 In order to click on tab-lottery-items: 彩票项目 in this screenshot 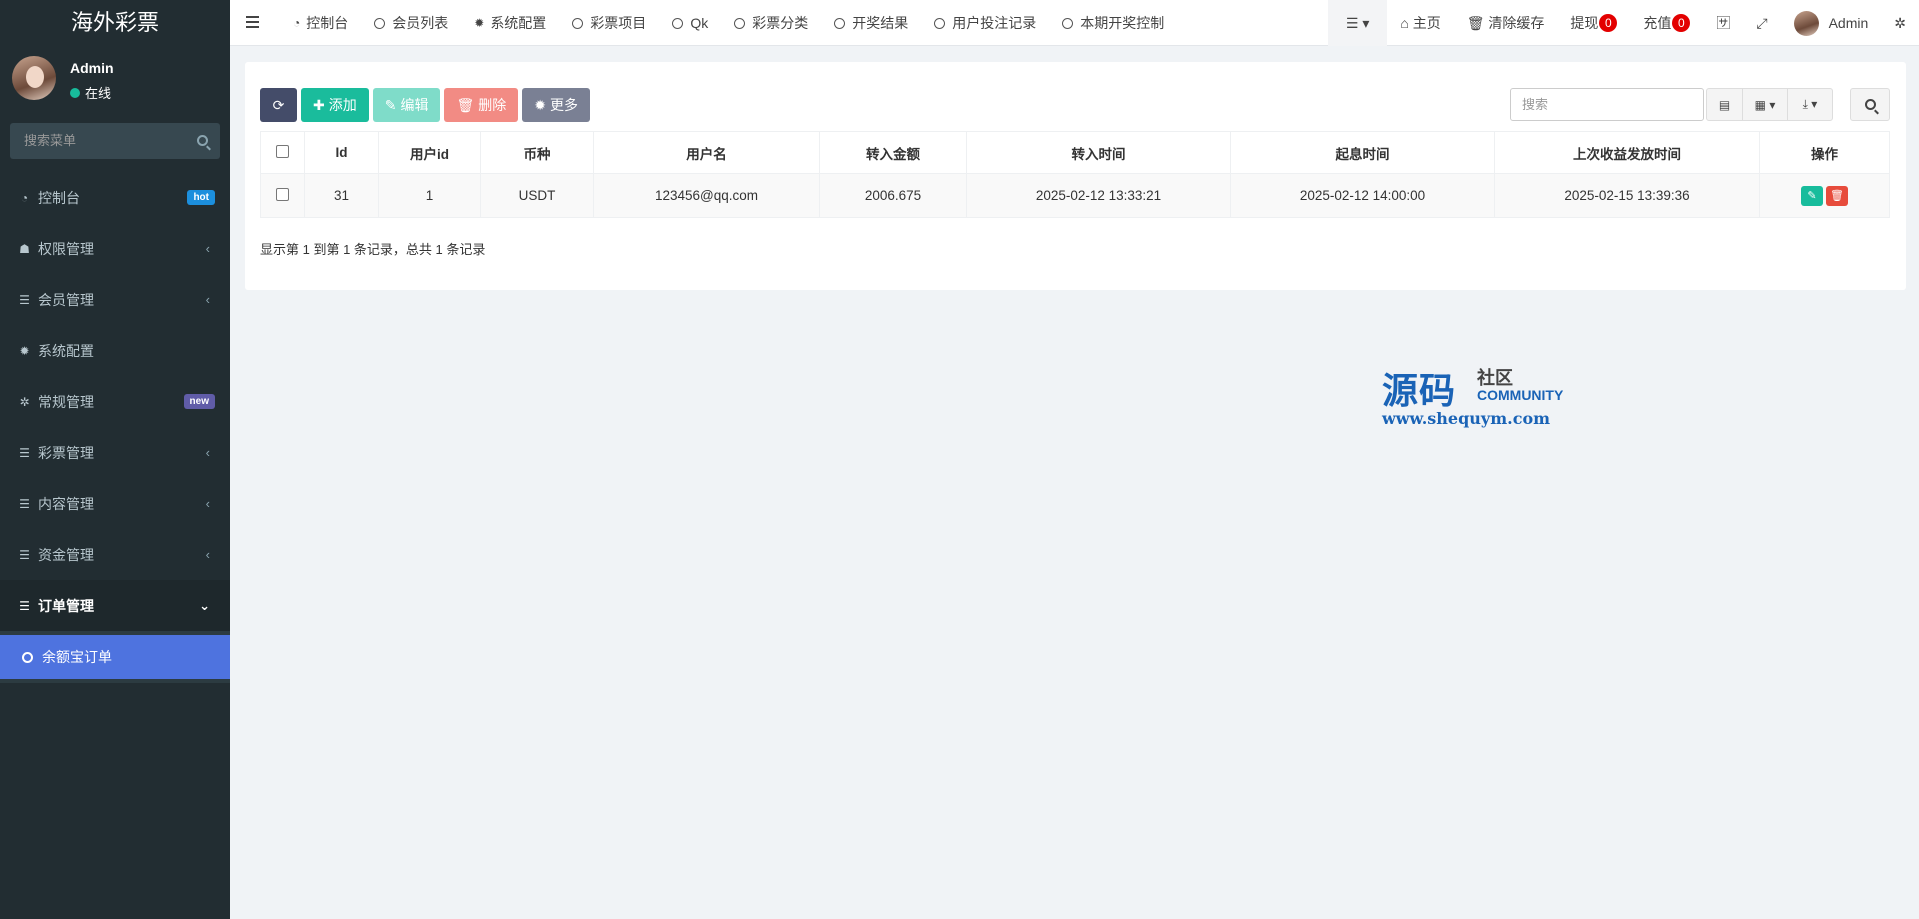, I will do `click(609, 23)`.